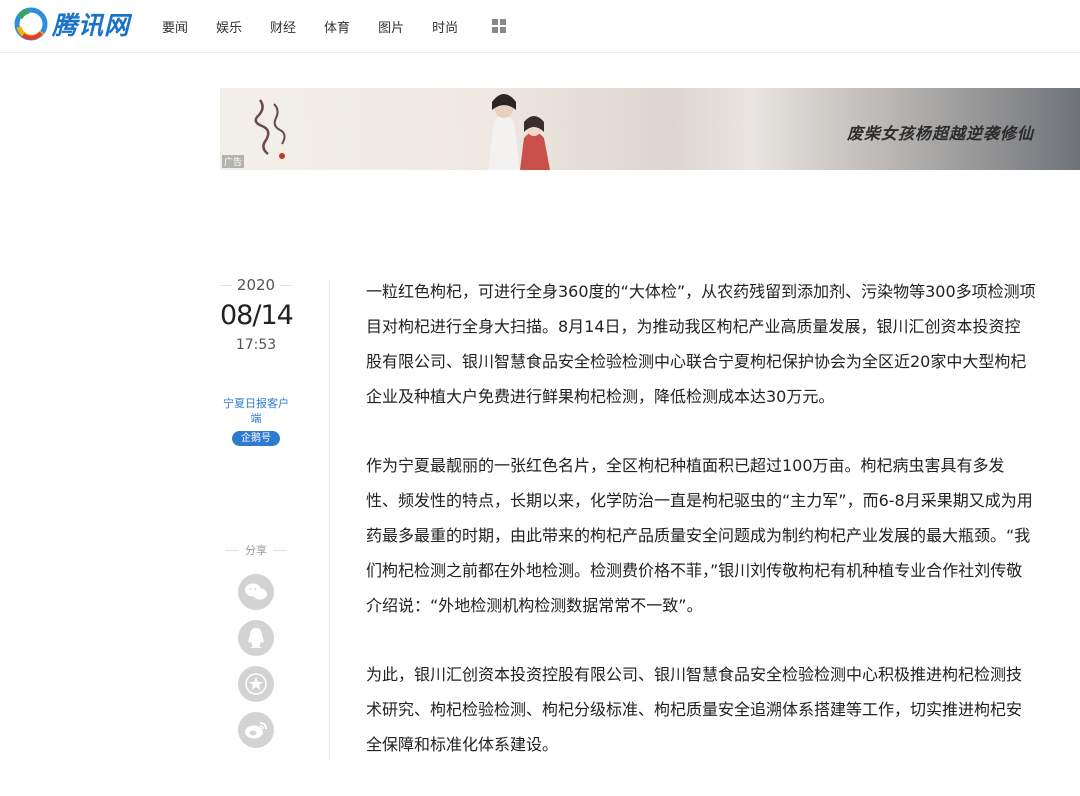 This screenshot has height=796, width=1080. I want to click on publish-time: 17:53, so click(256, 345).